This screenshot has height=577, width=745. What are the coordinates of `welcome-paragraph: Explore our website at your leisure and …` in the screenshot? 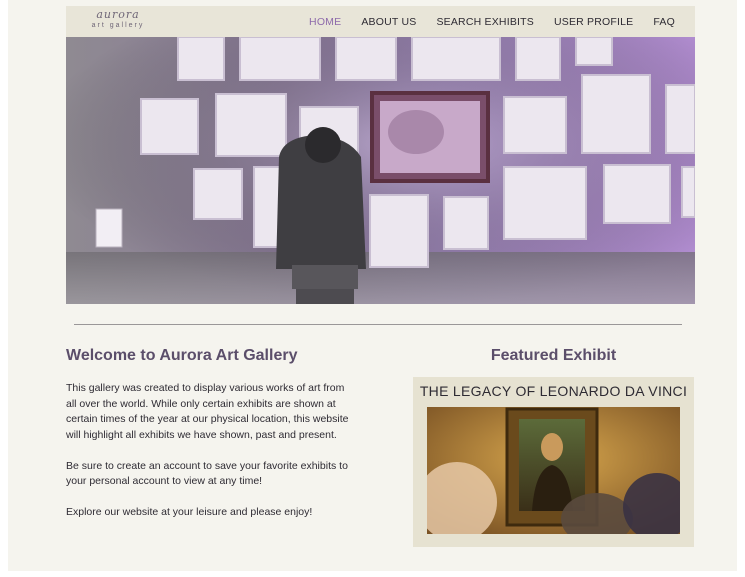 It's located at (189, 512).